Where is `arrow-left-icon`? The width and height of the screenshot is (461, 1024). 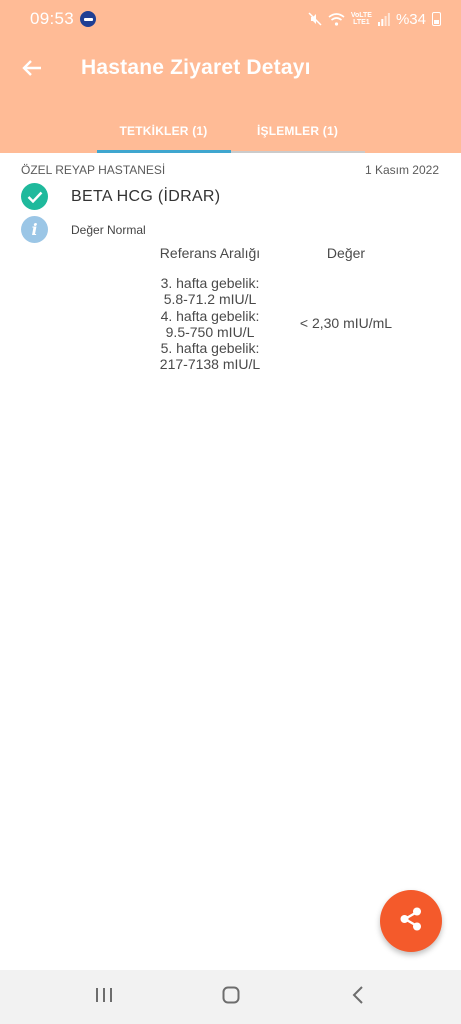 arrow-left-icon is located at coordinates (32, 70).